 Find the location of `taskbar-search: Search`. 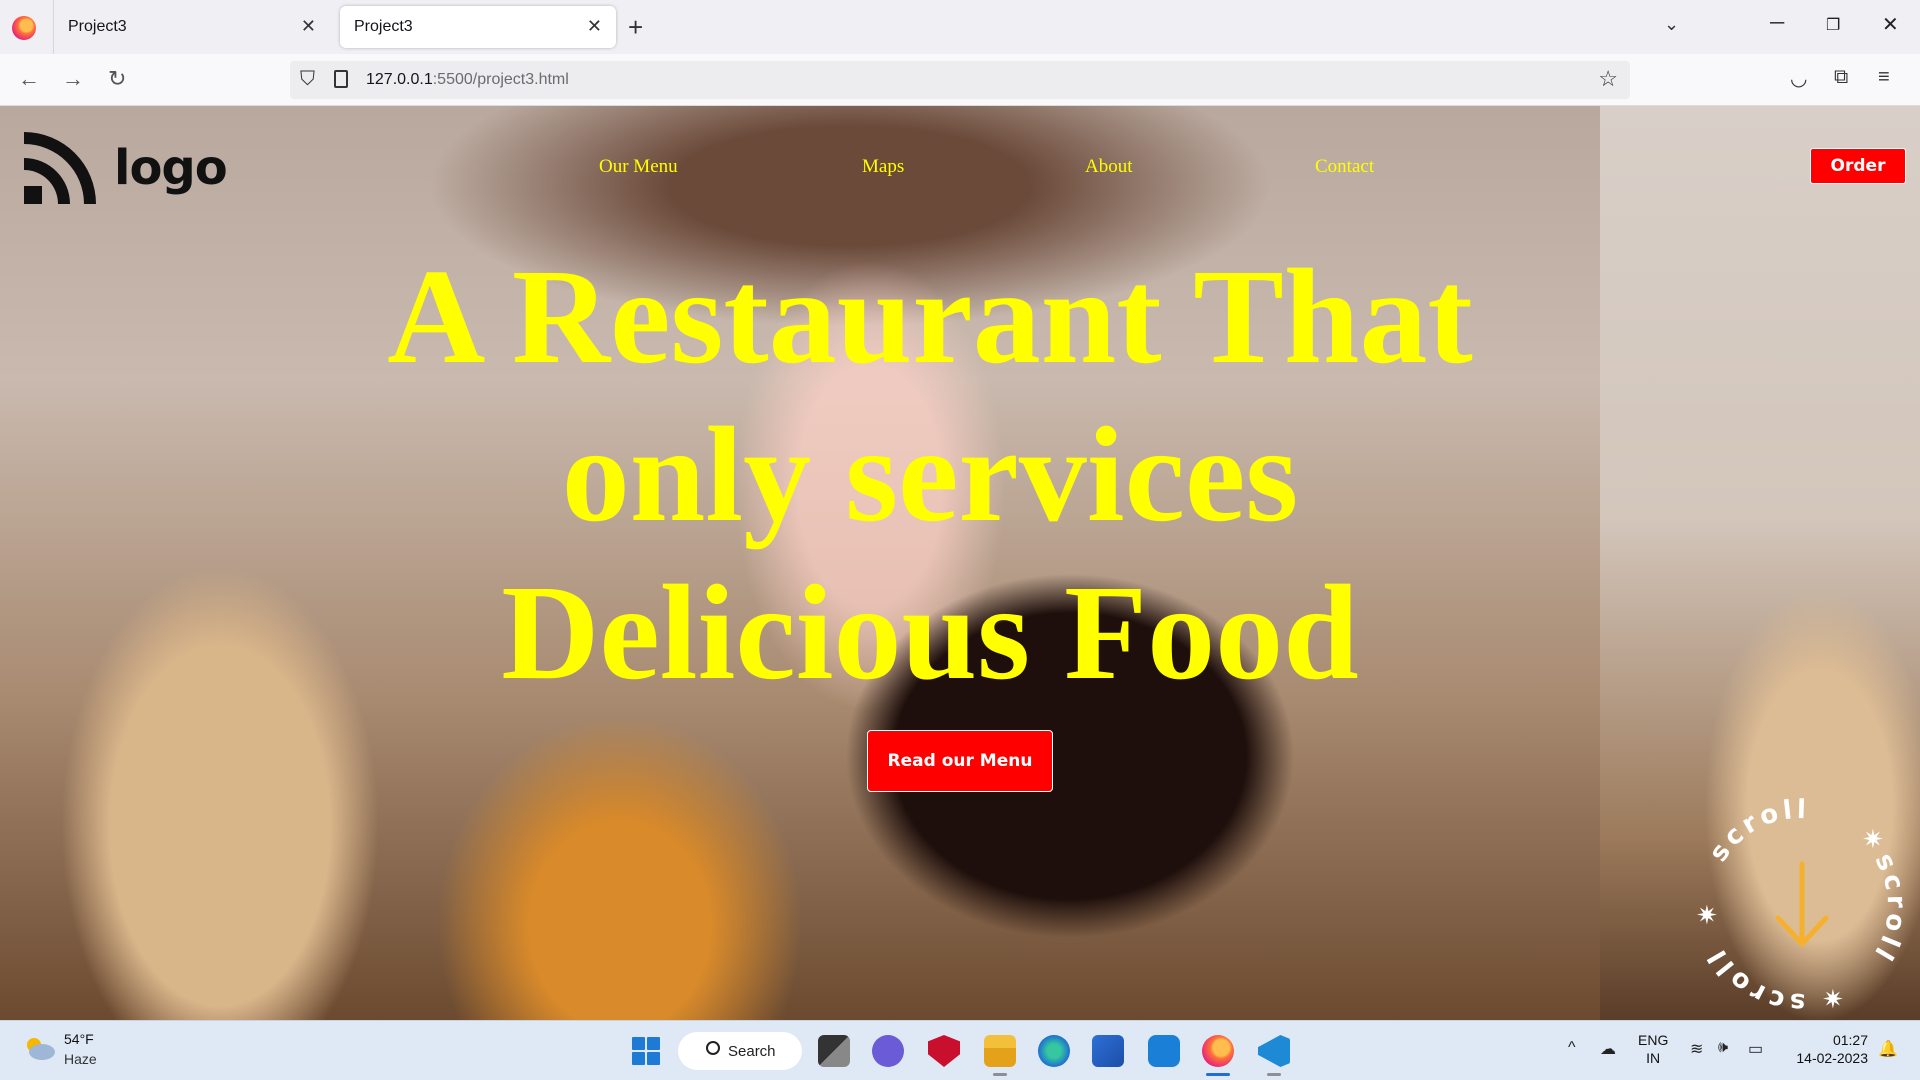

taskbar-search: Search is located at coordinates (740, 1051).